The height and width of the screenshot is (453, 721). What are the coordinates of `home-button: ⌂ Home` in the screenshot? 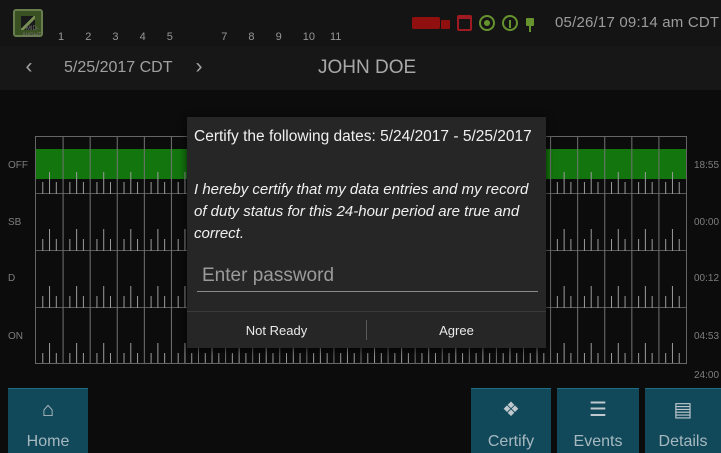 It's located at (48, 420).